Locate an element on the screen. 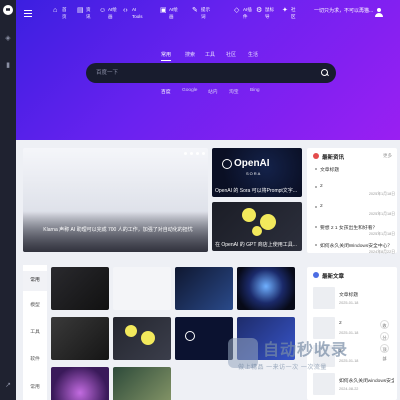 This screenshot has width=400, height=400. search-bar is located at coordinates (211, 73).